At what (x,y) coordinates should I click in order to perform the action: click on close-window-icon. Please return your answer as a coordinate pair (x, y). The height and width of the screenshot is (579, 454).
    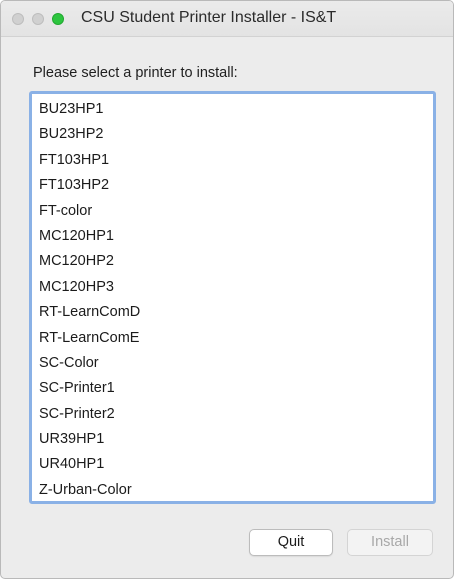
    Looking at the image, I should click on (18, 19).